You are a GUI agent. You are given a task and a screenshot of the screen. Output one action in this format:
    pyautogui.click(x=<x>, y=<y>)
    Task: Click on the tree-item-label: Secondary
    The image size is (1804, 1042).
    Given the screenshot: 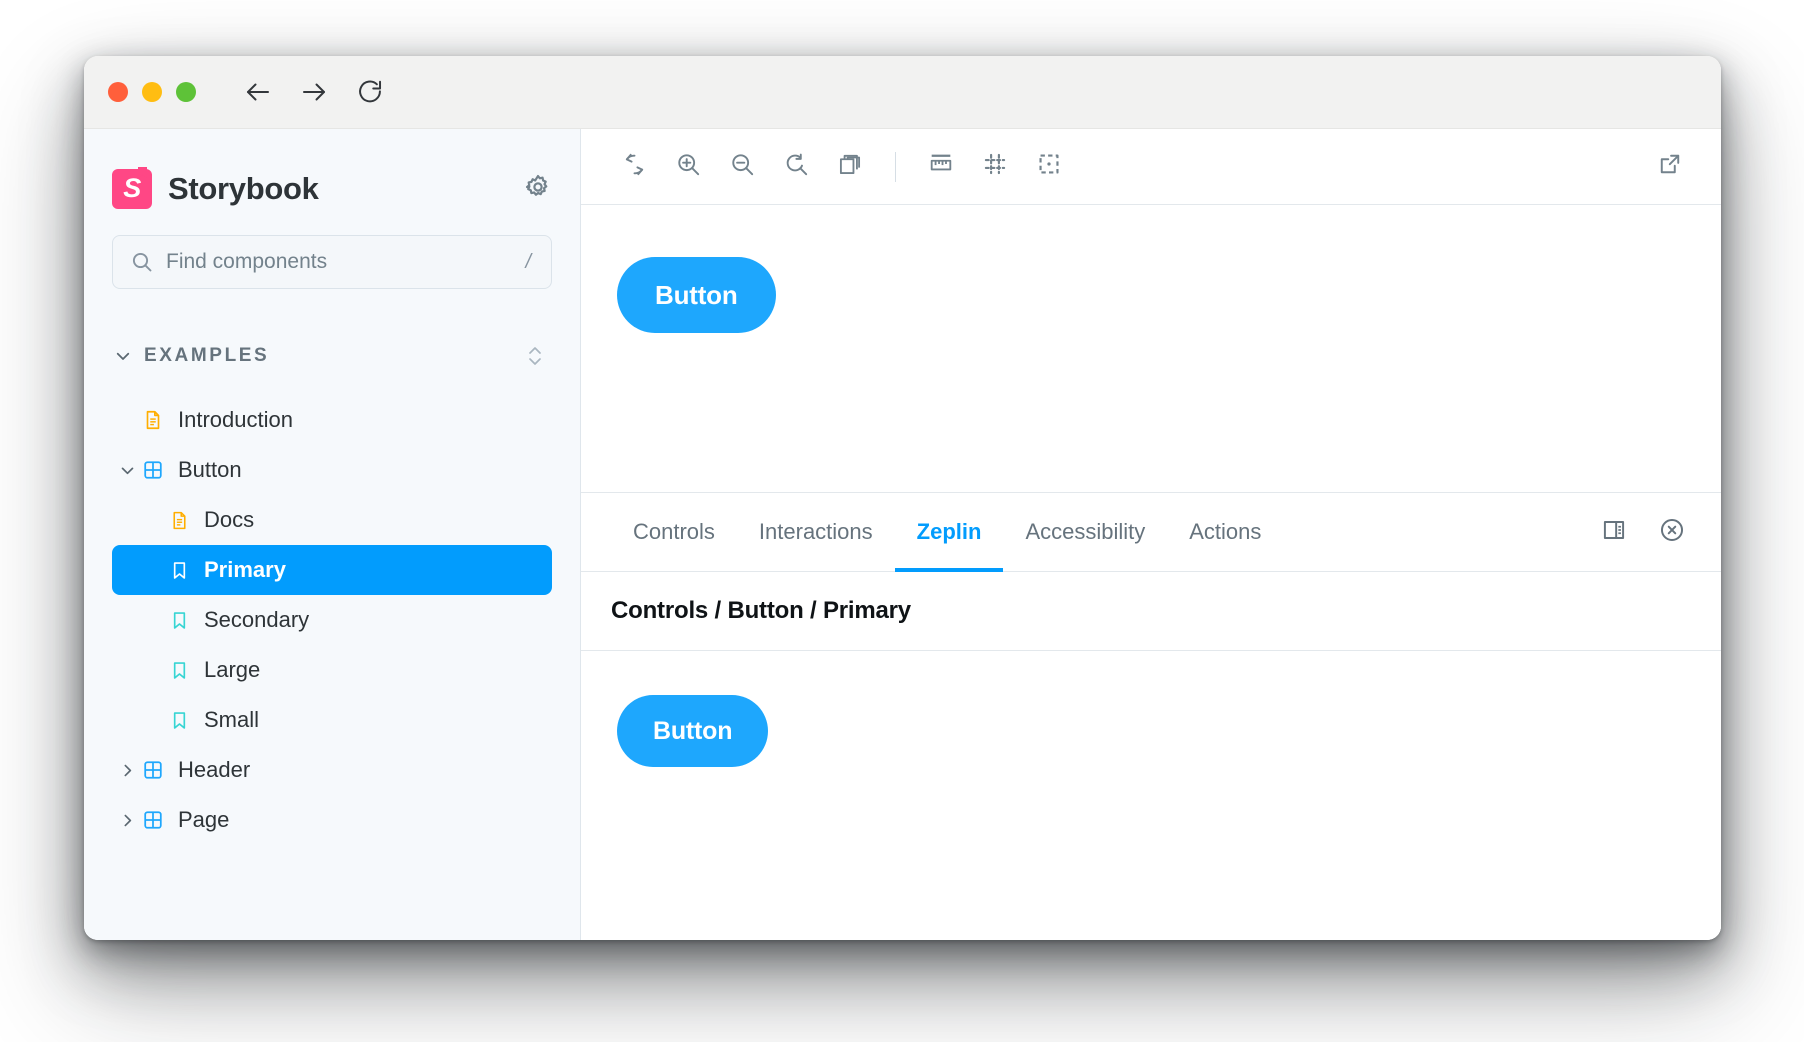 What is the action you would take?
    pyautogui.click(x=257, y=619)
    